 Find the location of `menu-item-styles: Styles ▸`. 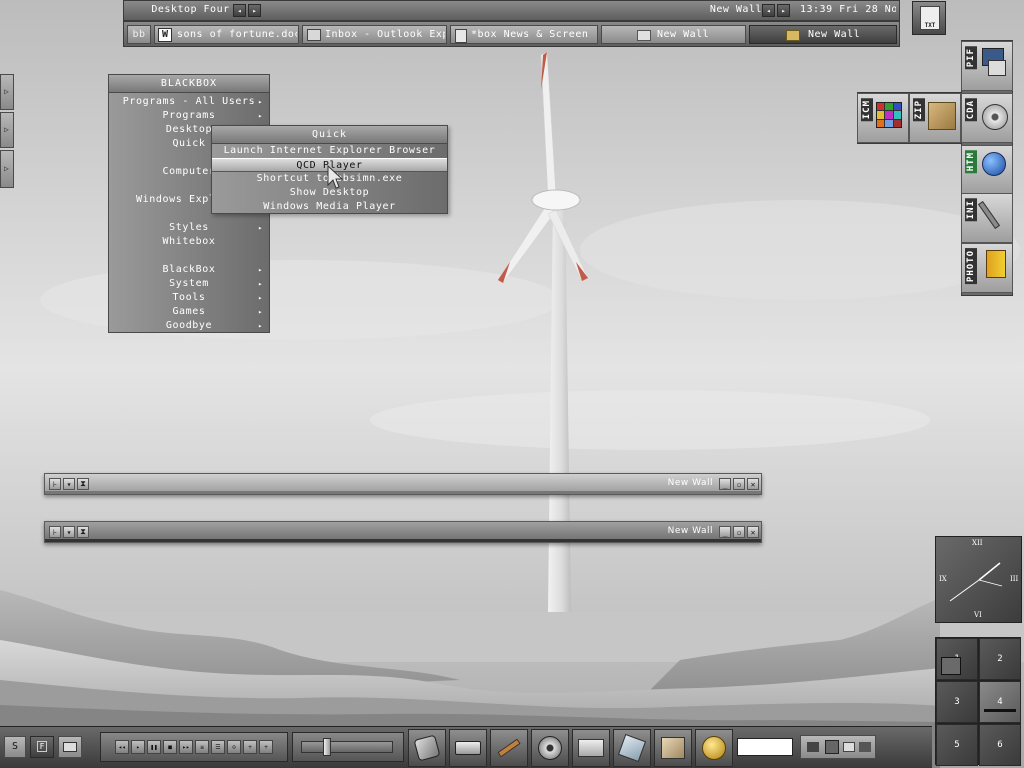

menu-item-styles: Styles ▸ is located at coordinates (189, 228).